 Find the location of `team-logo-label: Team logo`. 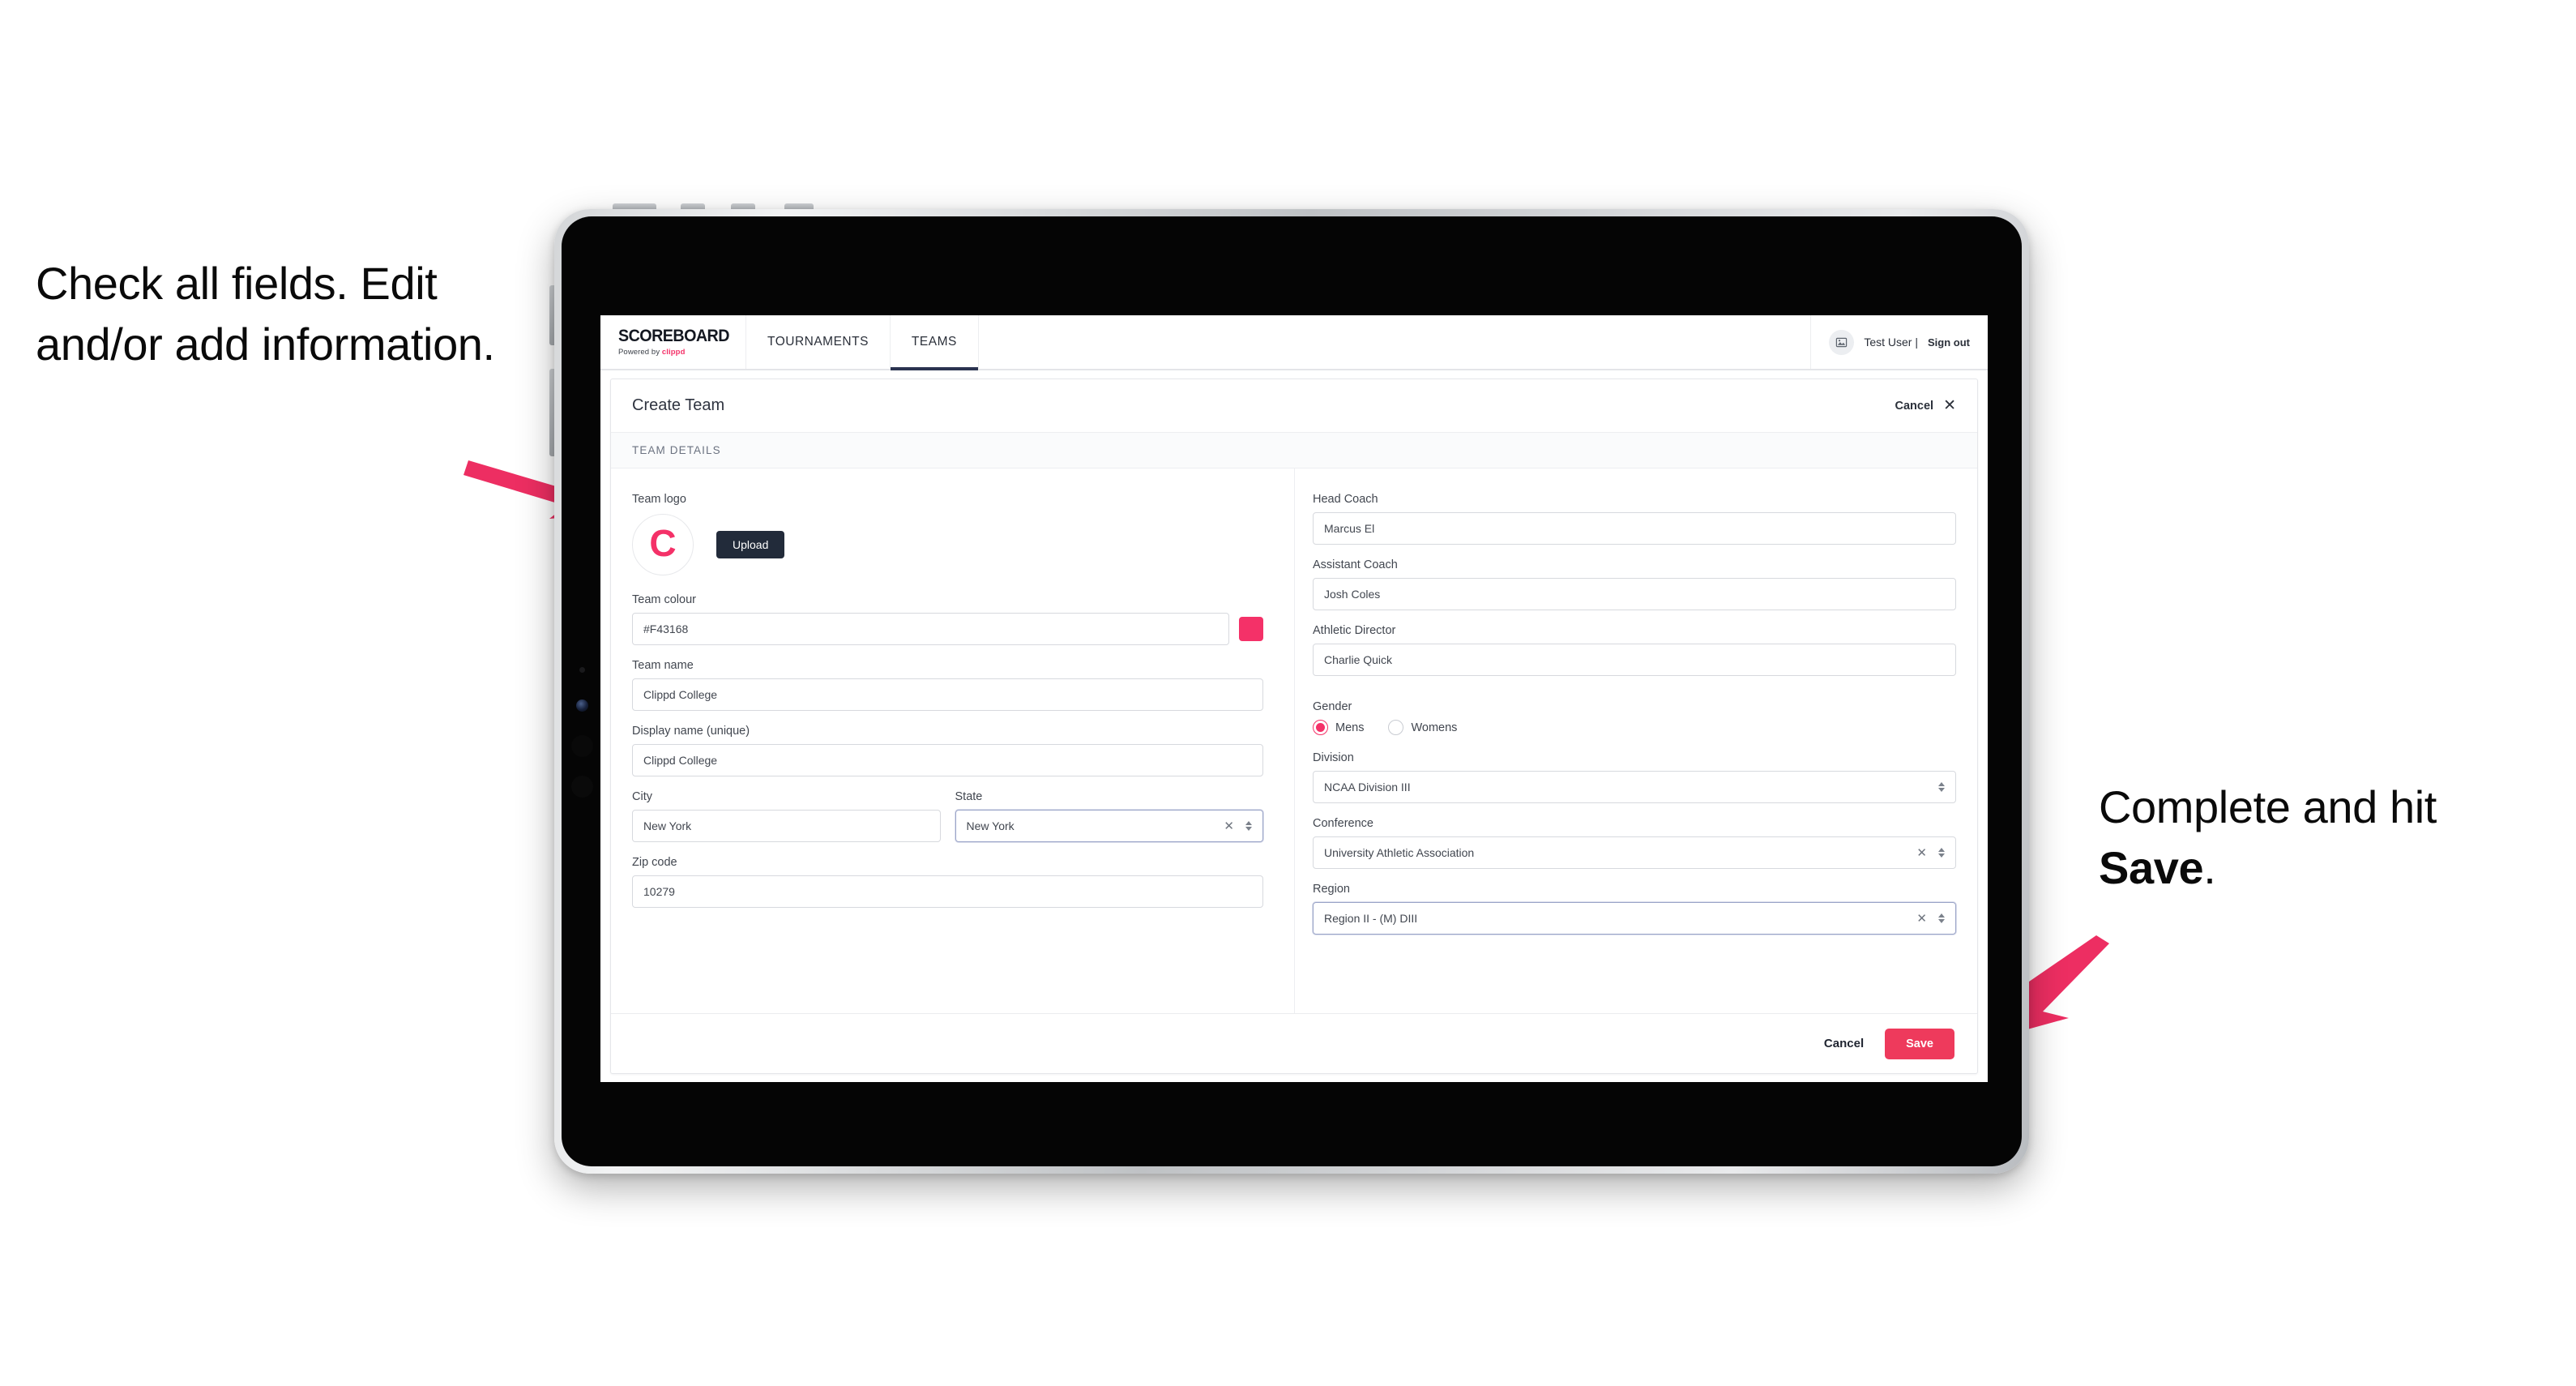

team-logo-label: Team logo is located at coordinates (659, 499).